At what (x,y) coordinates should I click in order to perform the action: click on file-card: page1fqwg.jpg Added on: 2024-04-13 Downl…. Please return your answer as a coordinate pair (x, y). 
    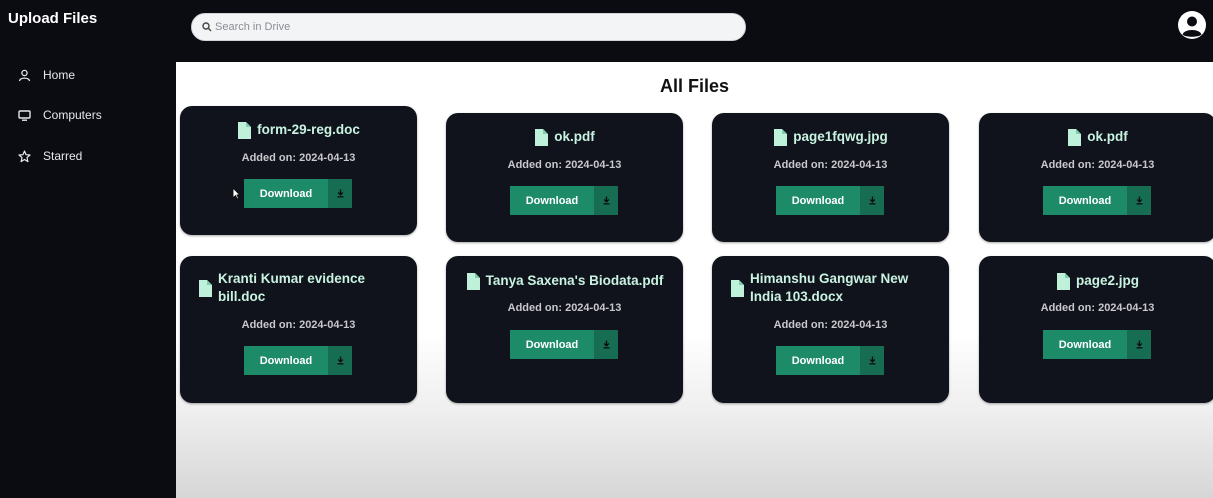
    Looking at the image, I should click on (830, 177).